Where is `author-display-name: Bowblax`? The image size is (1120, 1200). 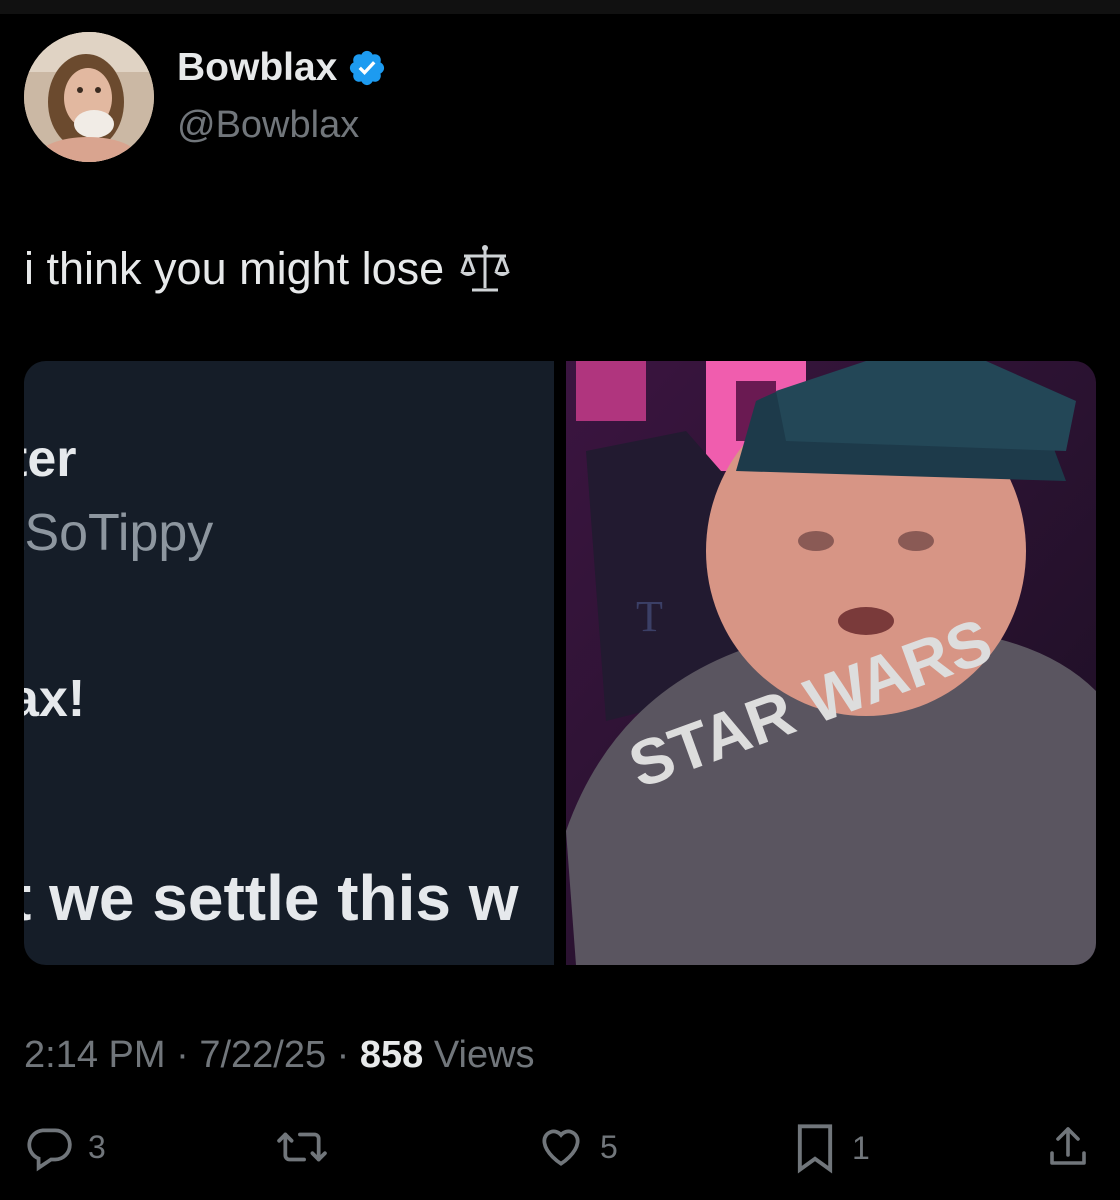 author-display-name: Bowblax is located at coordinates (257, 68).